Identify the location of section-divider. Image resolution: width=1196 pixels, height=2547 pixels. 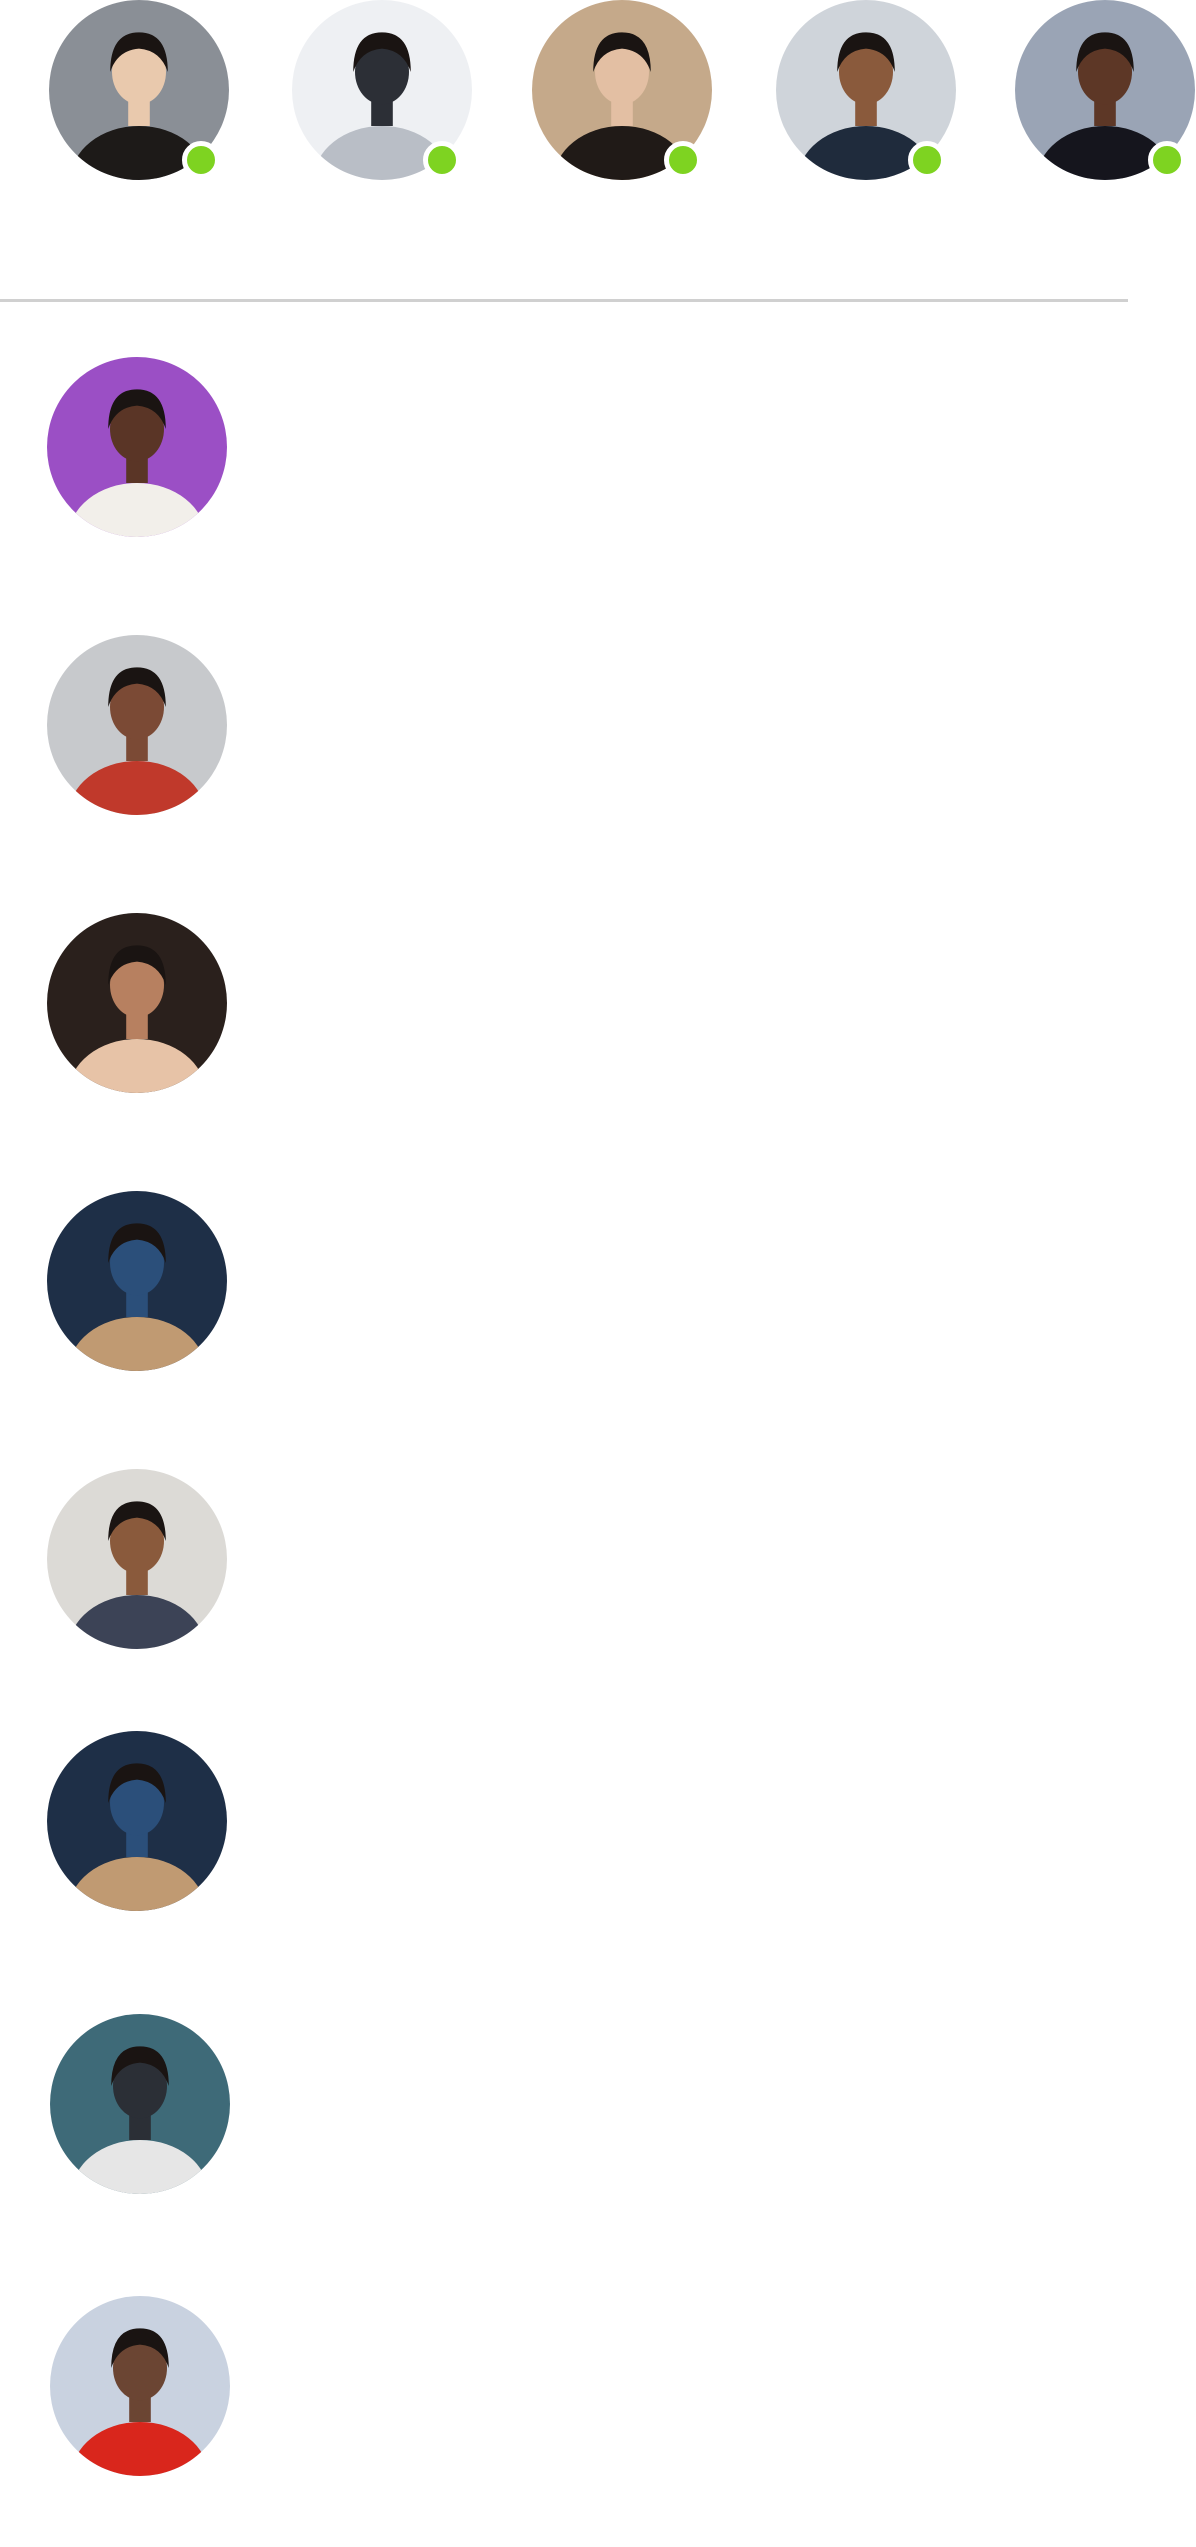
(564, 300).